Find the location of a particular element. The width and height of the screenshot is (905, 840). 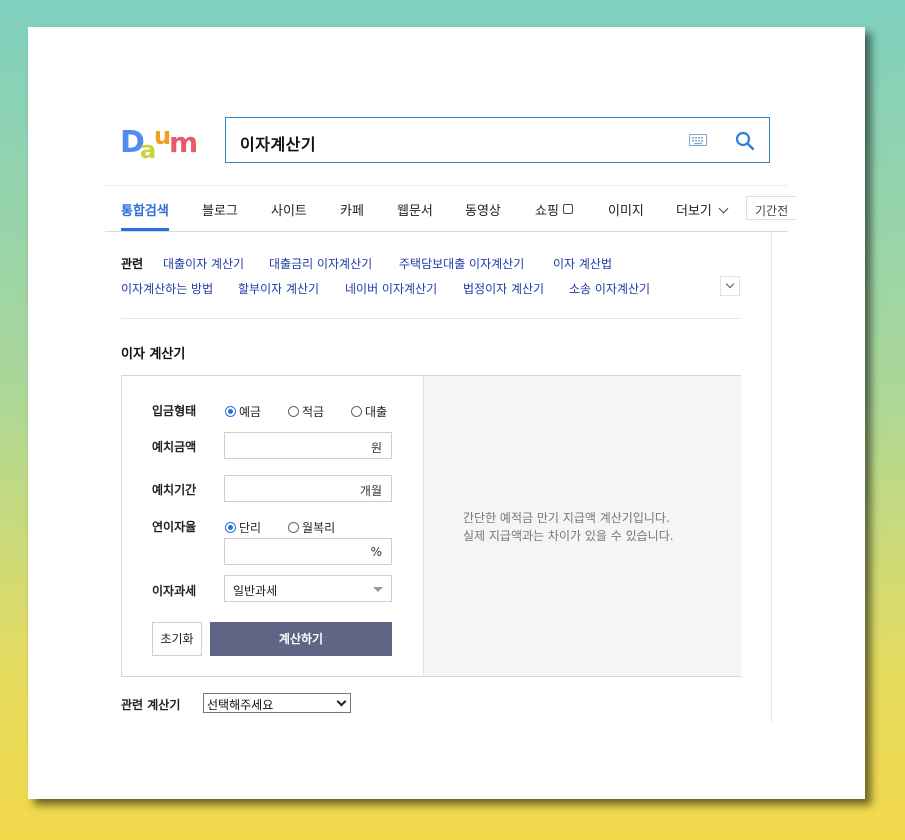

calculator-title: 이자 계산기 is located at coordinates (153, 354).